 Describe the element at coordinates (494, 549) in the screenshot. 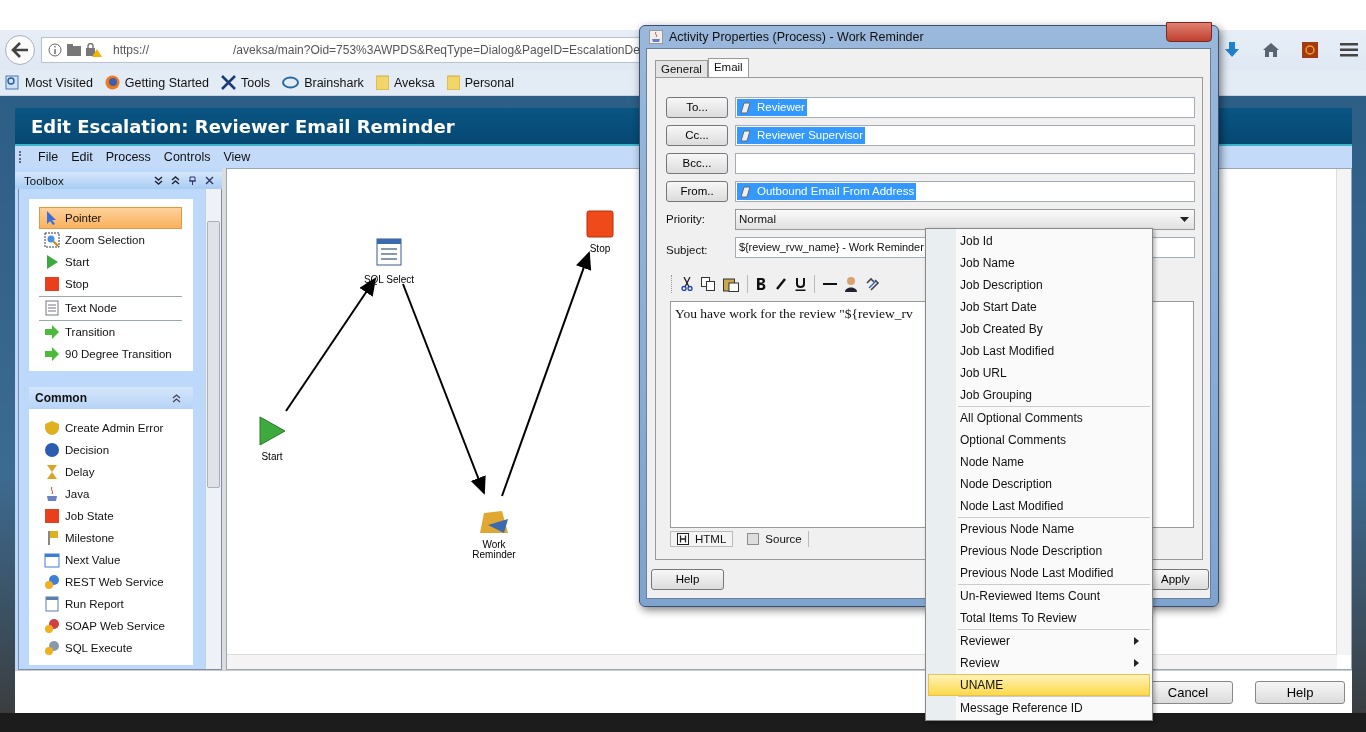

I see `node-label: Work Reminder` at that location.